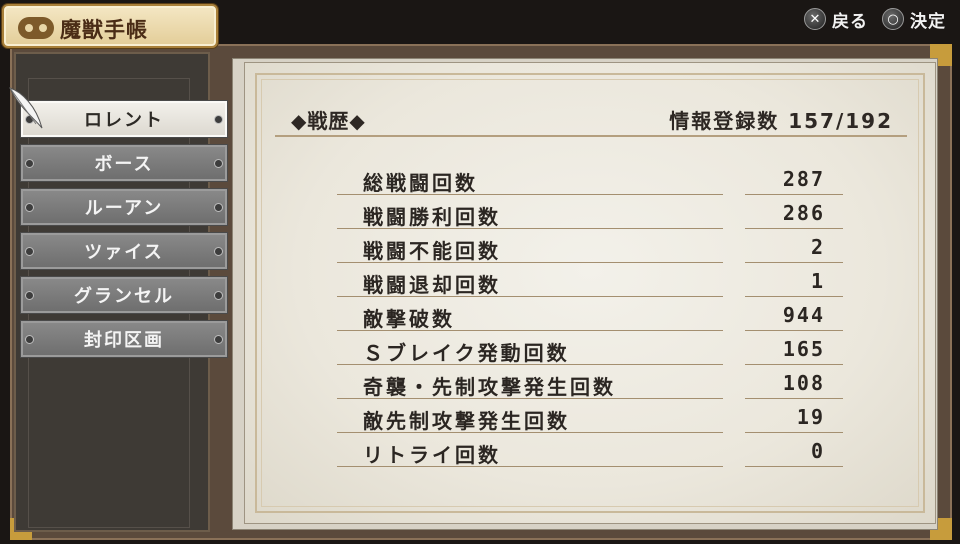 Image resolution: width=960 pixels, height=544 pixels. I want to click on confirm-hint: ○ 決定, so click(914, 19).